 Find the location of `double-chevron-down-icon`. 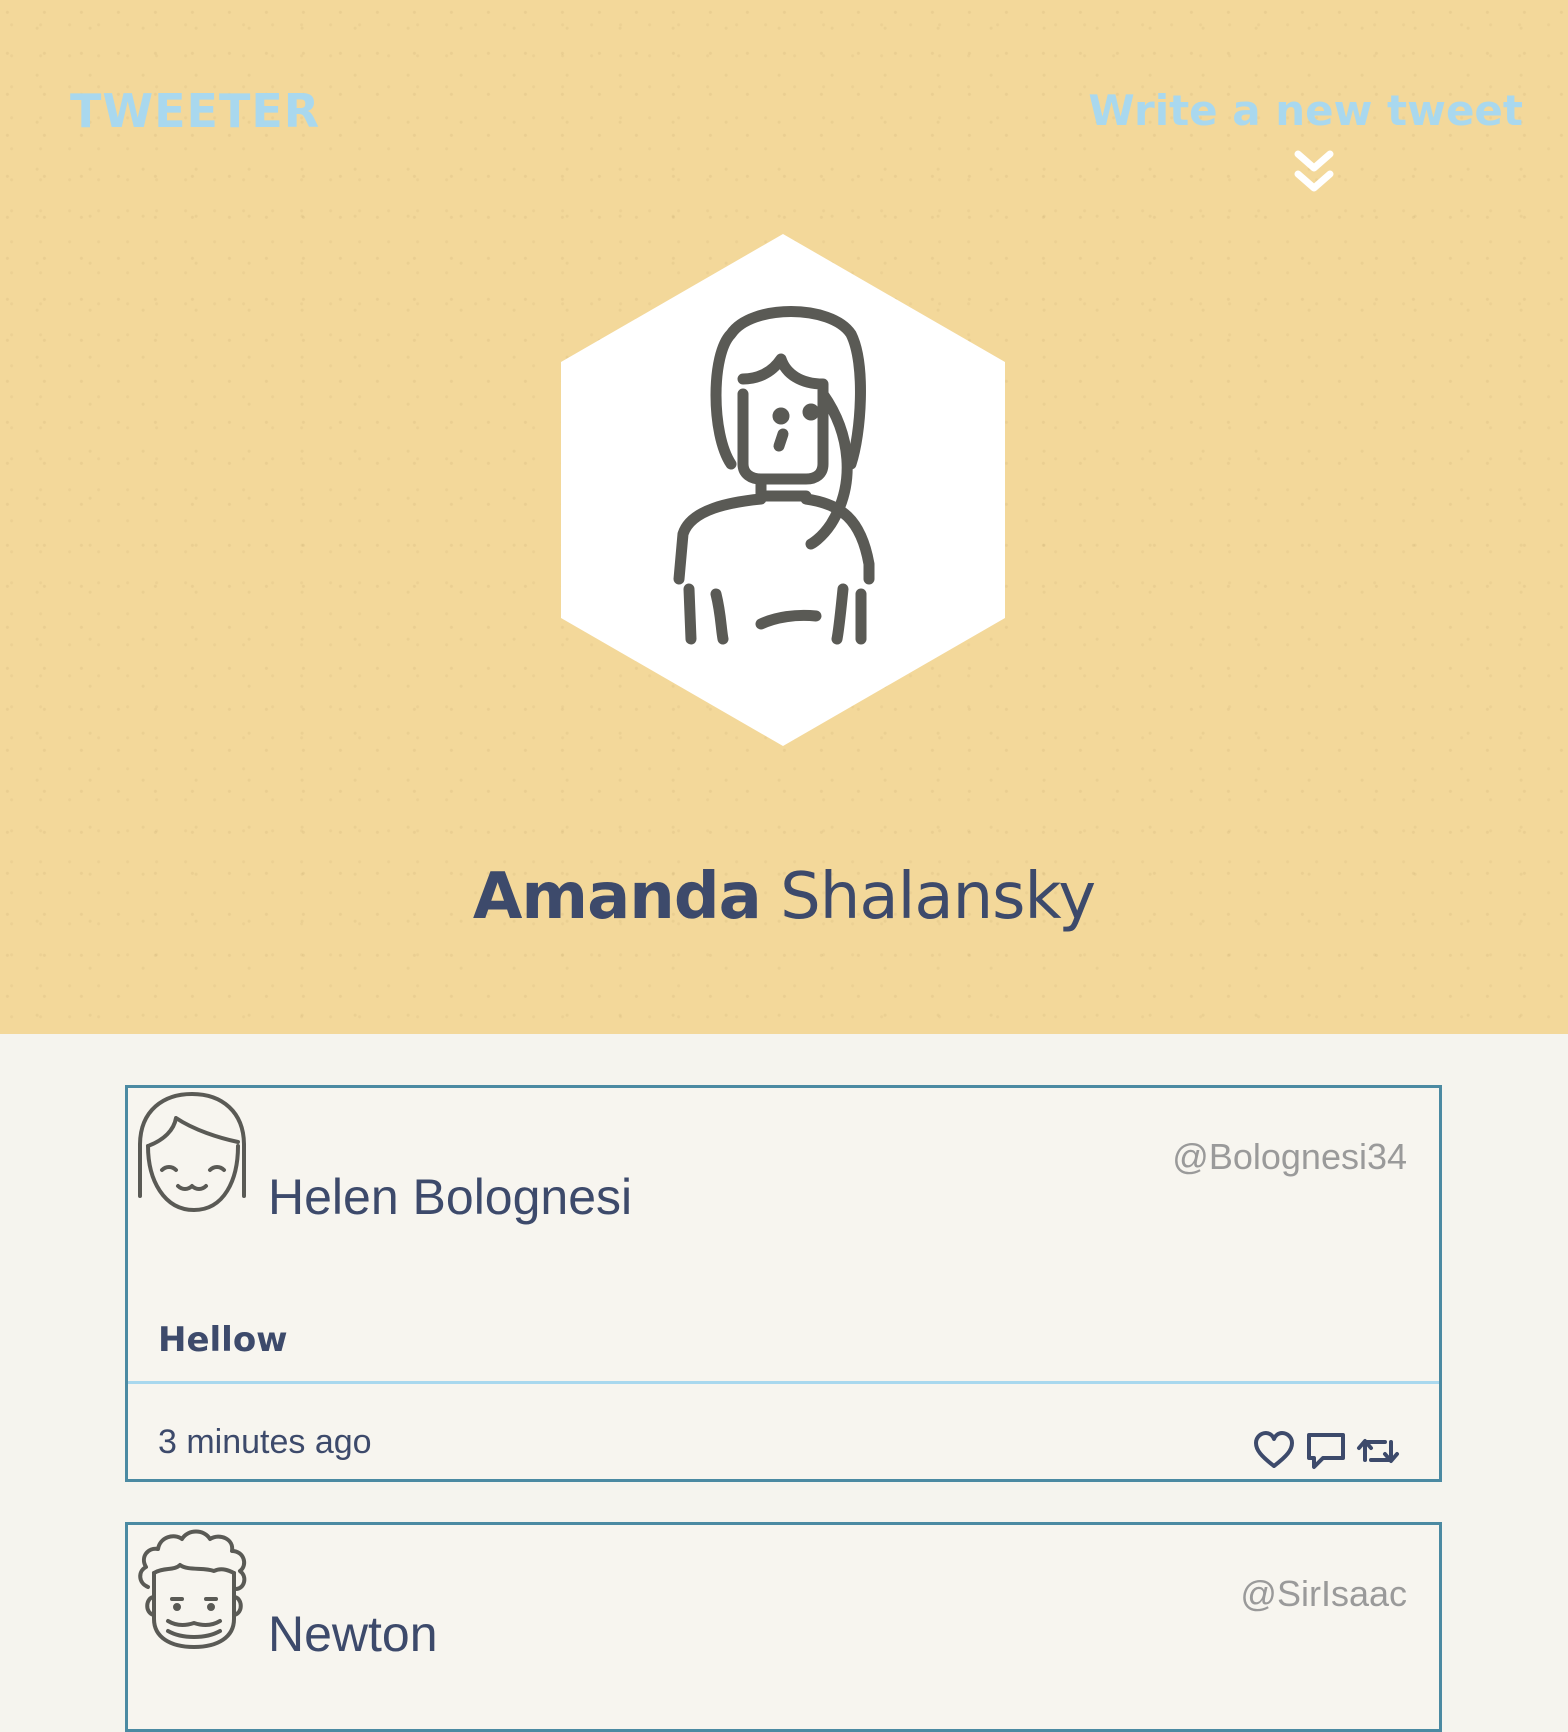

double-chevron-down-icon is located at coordinates (1314, 173).